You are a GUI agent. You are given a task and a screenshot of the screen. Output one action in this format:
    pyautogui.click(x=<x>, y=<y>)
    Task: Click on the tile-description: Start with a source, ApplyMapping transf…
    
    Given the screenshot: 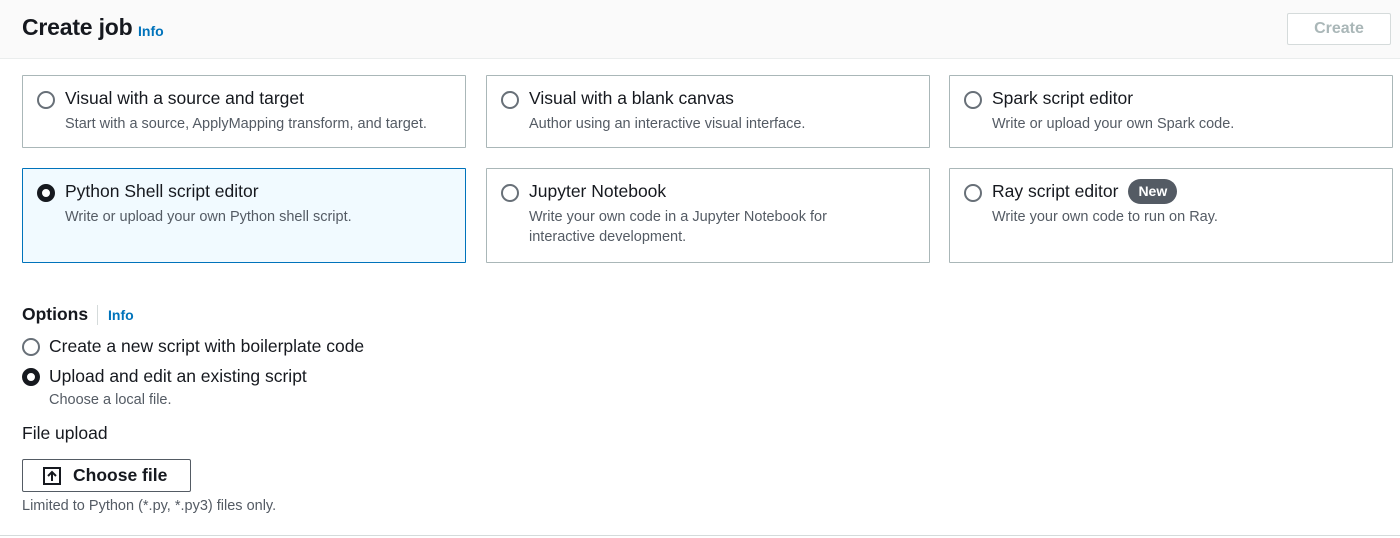 What is the action you would take?
    pyautogui.click(x=246, y=124)
    